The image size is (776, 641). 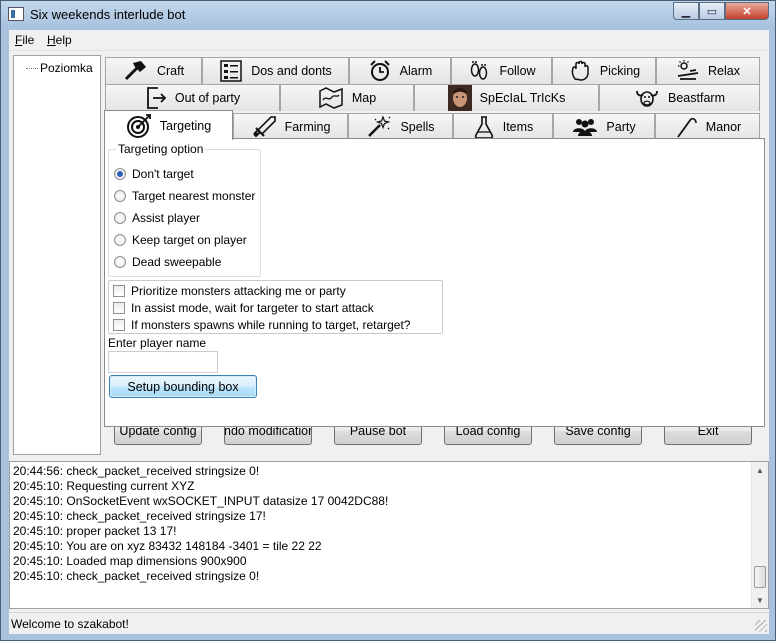 What do you see at coordinates (517, 71) in the screenshot?
I see `tab-follow-label: Follow` at bounding box center [517, 71].